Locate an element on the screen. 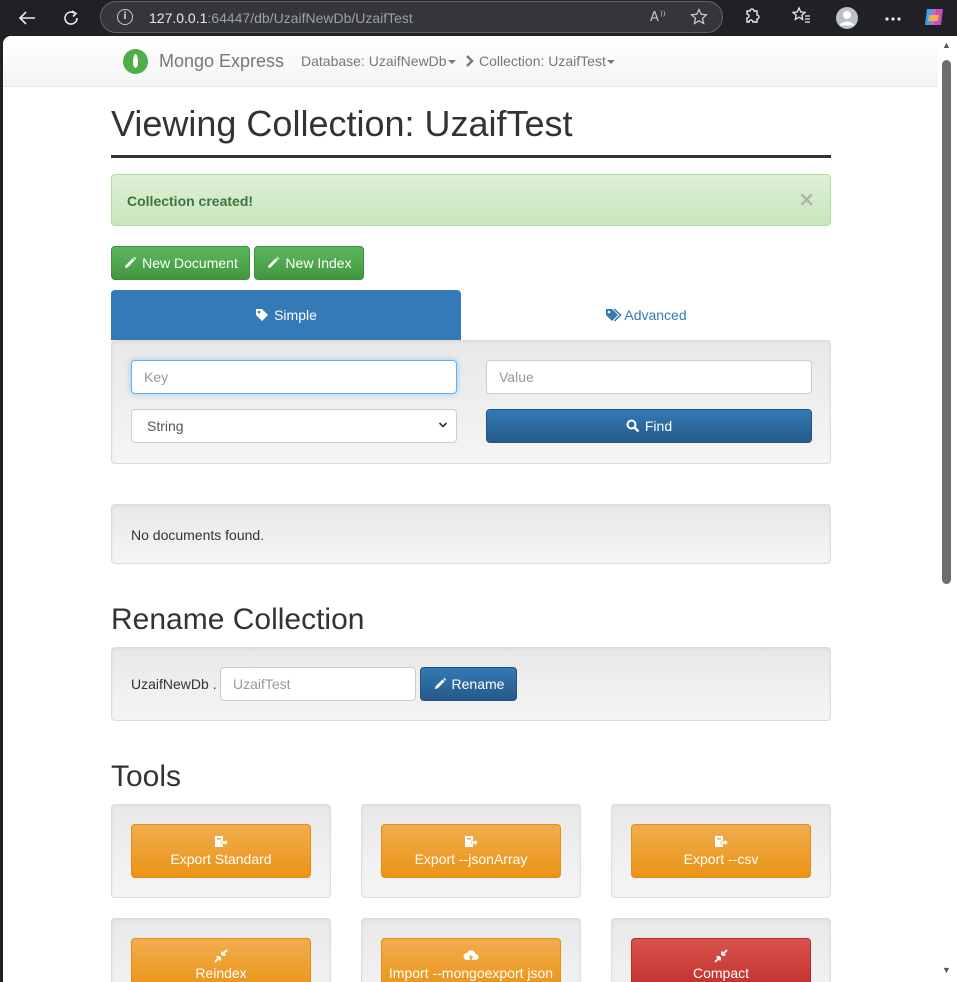 The width and height of the screenshot is (957, 982). read-aloud-icon: A)) is located at coordinates (658, 18).